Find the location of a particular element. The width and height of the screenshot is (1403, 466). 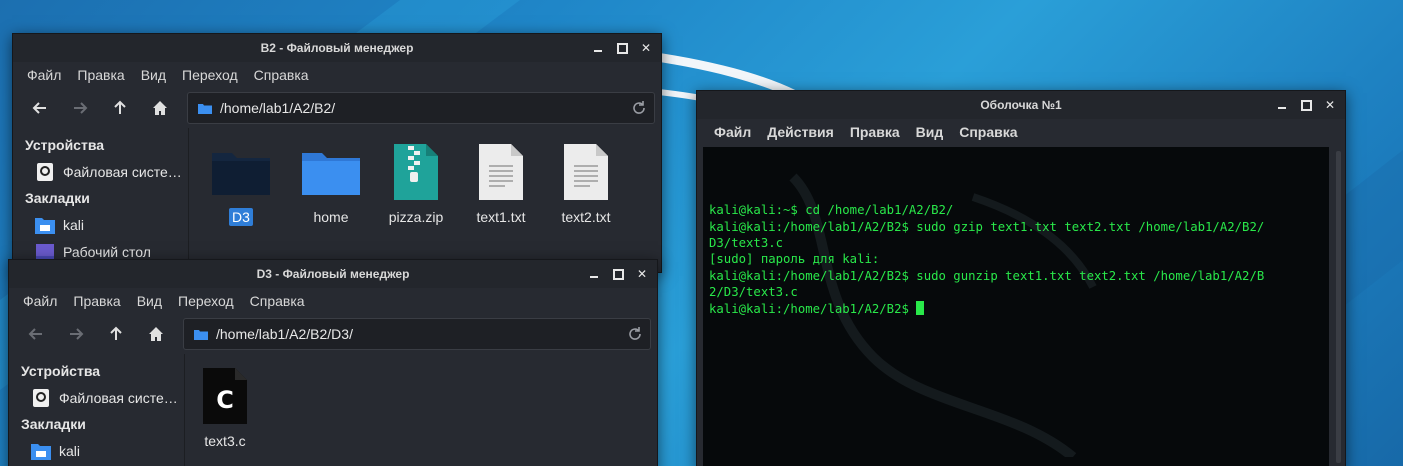

location-bar: /home/lab1/A2/B2/ is located at coordinates (421, 108).